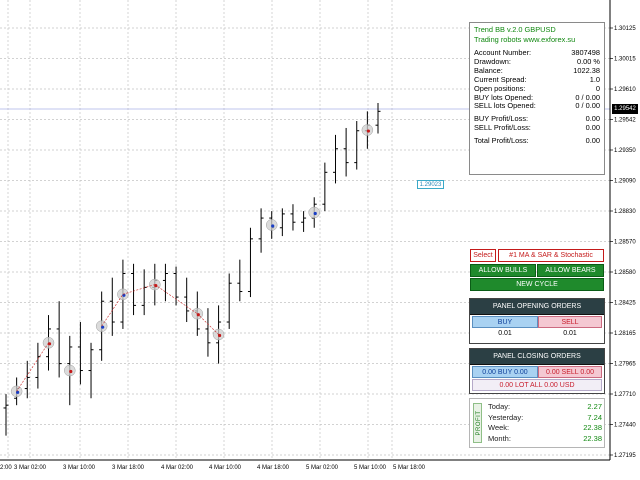 The width and height of the screenshot is (640, 480). What do you see at coordinates (625, 29) in the screenshot?
I see `price-tick-label: 1.30125` at bounding box center [625, 29].